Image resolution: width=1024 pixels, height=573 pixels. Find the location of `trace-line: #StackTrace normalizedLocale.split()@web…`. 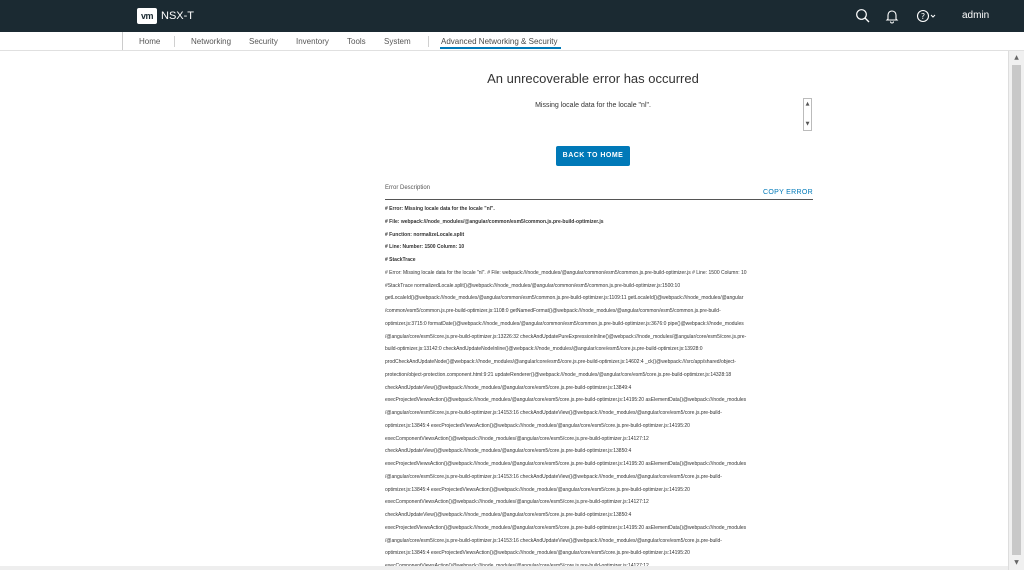

trace-line: #StackTrace normalizedLocale.split()@web… is located at coordinates (533, 285).